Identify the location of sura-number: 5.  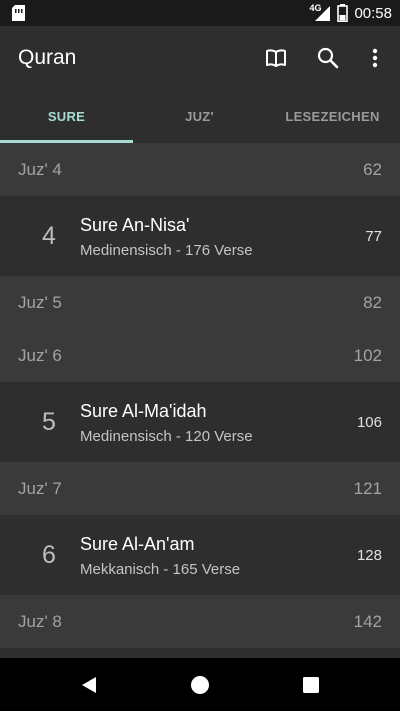
(49, 421).